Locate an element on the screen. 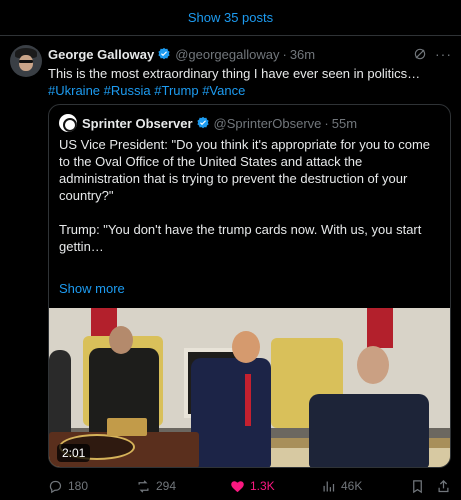  views-icon is located at coordinates (329, 486).